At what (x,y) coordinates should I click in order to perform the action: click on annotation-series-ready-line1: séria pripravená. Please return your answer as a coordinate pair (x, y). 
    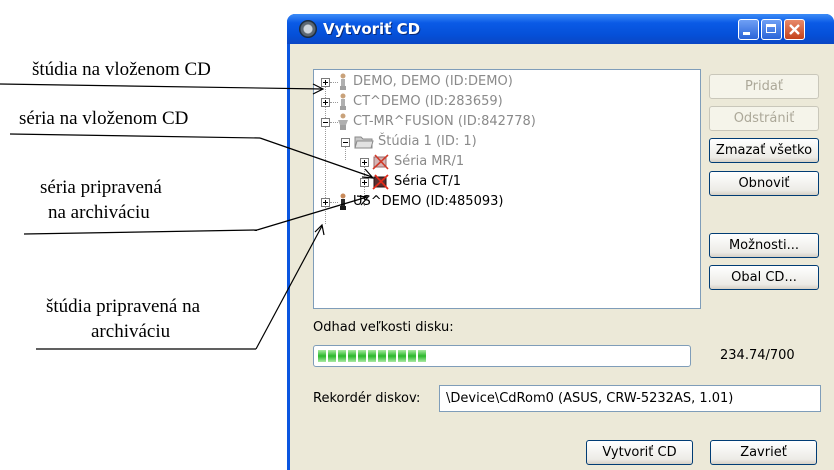
    Looking at the image, I should click on (101, 187).